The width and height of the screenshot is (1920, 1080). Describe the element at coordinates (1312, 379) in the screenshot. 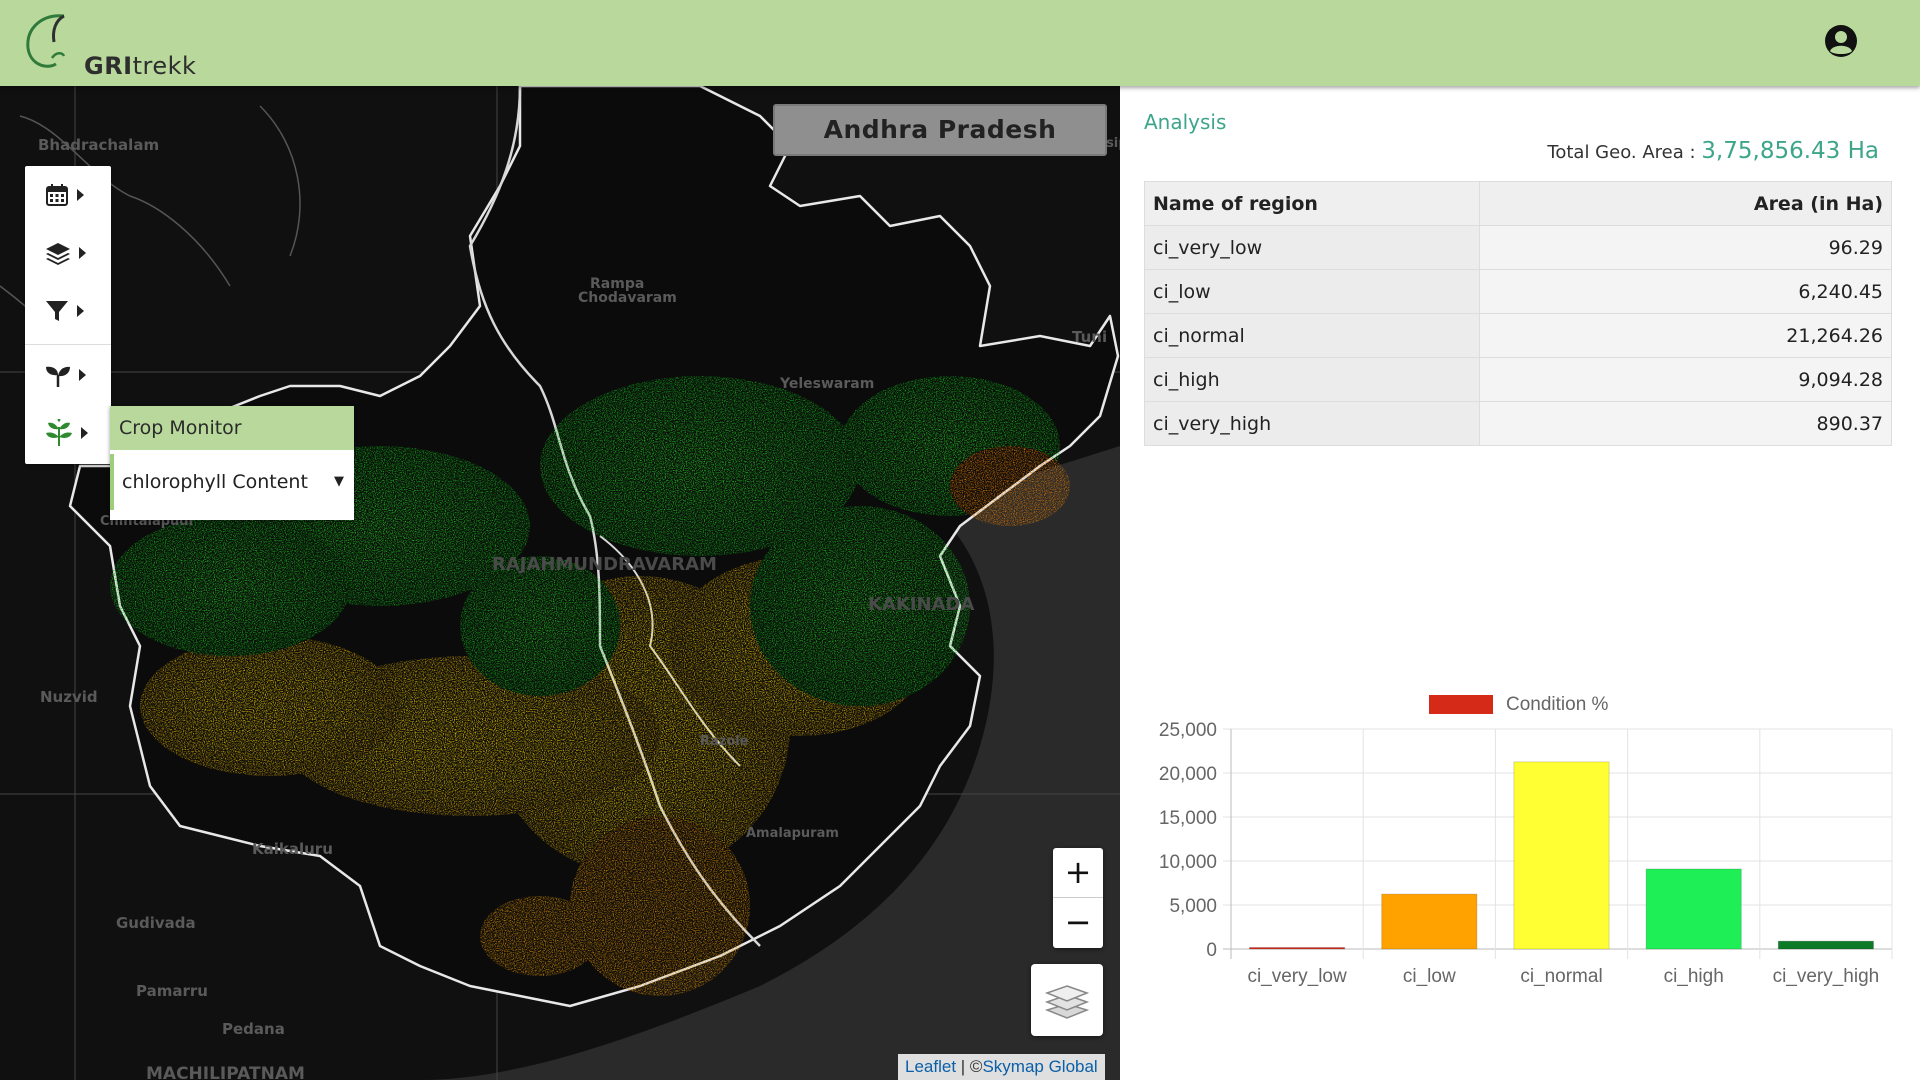

I see `region-name-cell: ci_high` at that location.